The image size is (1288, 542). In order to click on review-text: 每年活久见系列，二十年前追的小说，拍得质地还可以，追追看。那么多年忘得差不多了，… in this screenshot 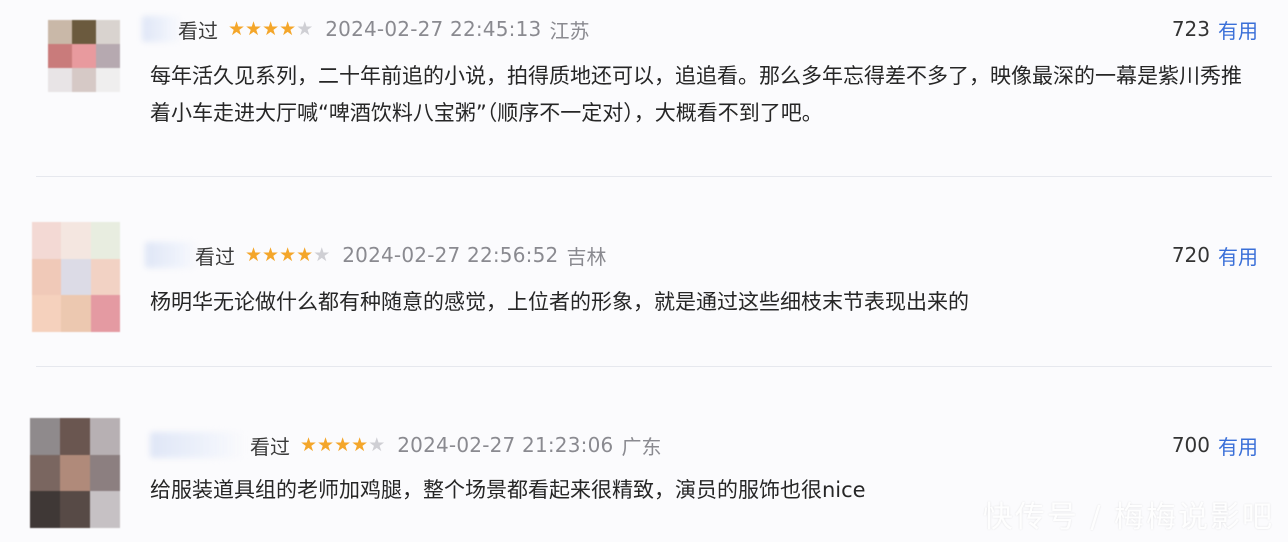, I will do `click(696, 94)`.